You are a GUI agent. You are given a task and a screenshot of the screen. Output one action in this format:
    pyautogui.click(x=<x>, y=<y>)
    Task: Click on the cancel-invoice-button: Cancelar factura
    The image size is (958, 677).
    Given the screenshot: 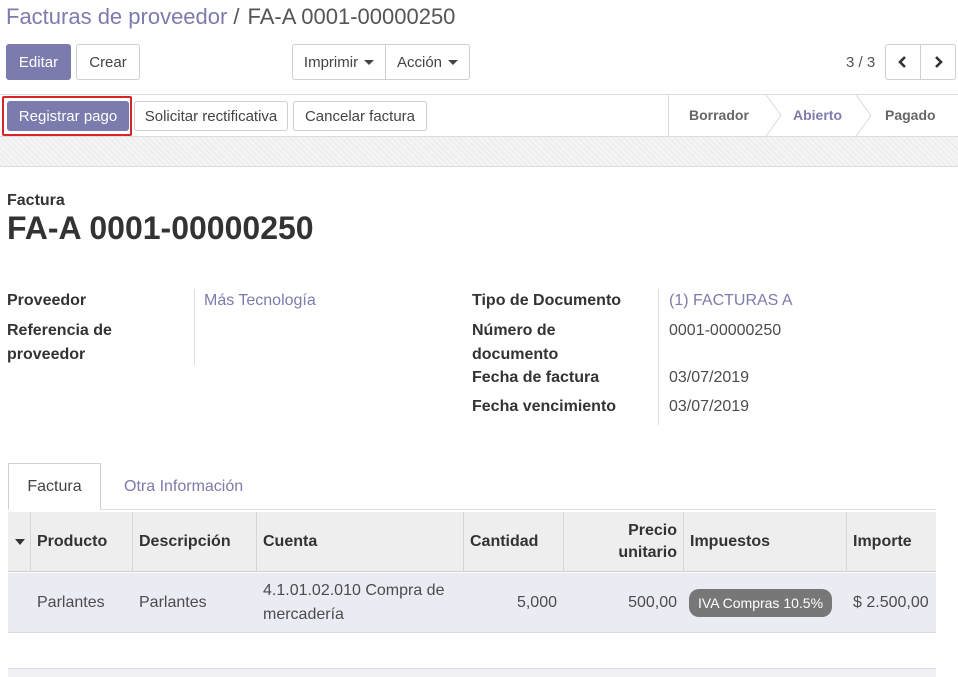 What is the action you would take?
    pyautogui.click(x=360, y=116)
    